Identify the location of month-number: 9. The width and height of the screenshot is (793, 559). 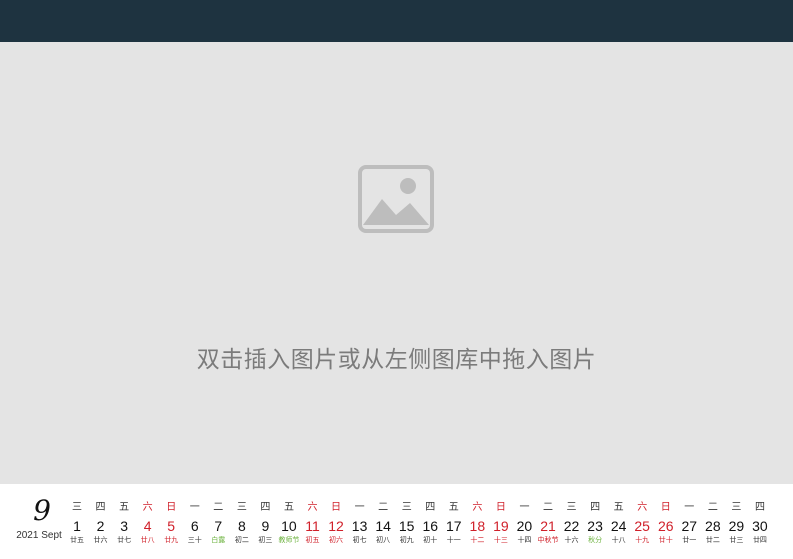
(42, 510).